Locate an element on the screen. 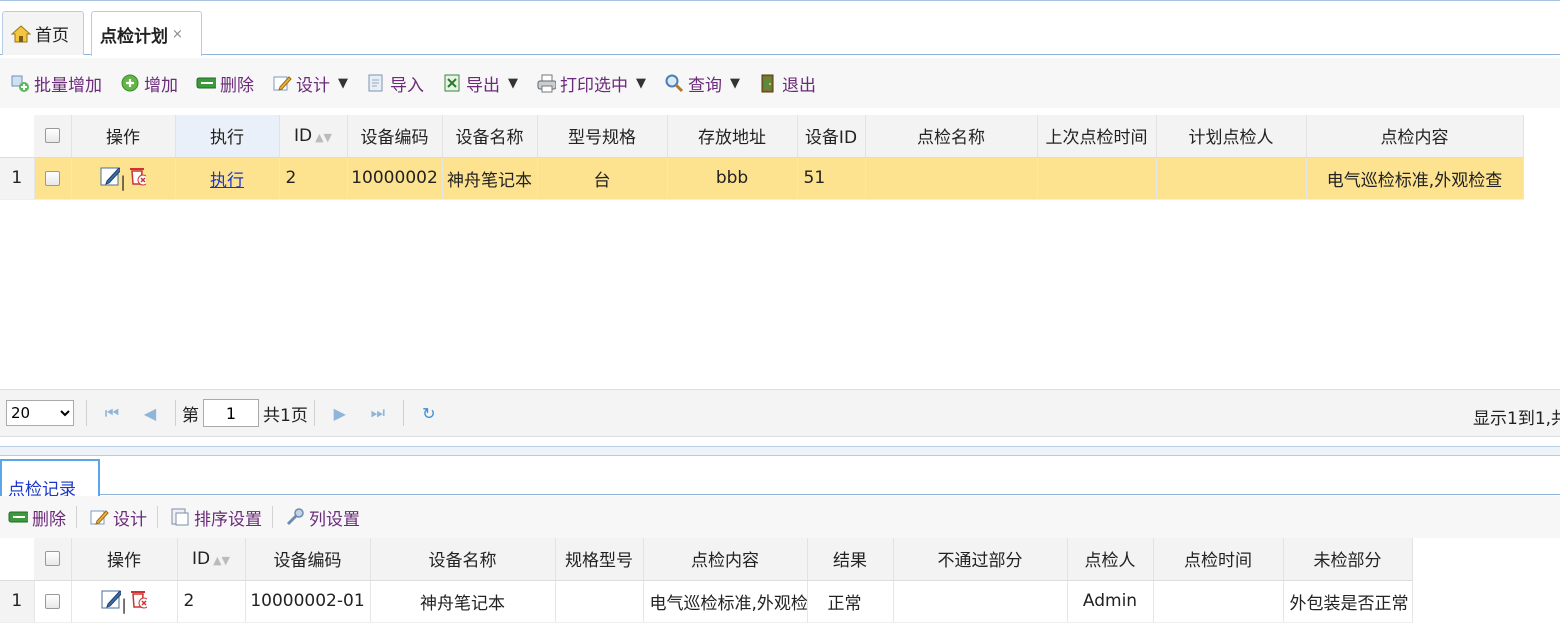 The height and width of the screenshot is (623, 1560). cell-device-code: 10000002 is located at coordinates (395, 178).